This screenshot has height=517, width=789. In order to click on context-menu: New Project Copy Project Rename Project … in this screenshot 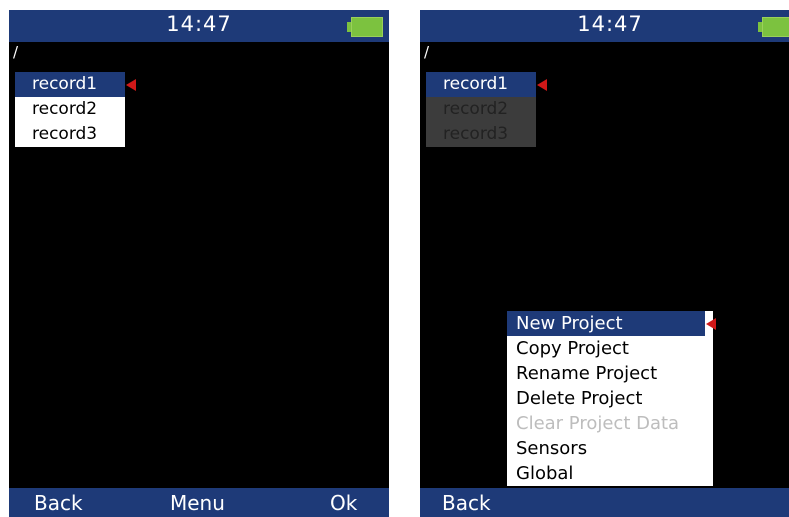, I will do `click(611, 398)`.